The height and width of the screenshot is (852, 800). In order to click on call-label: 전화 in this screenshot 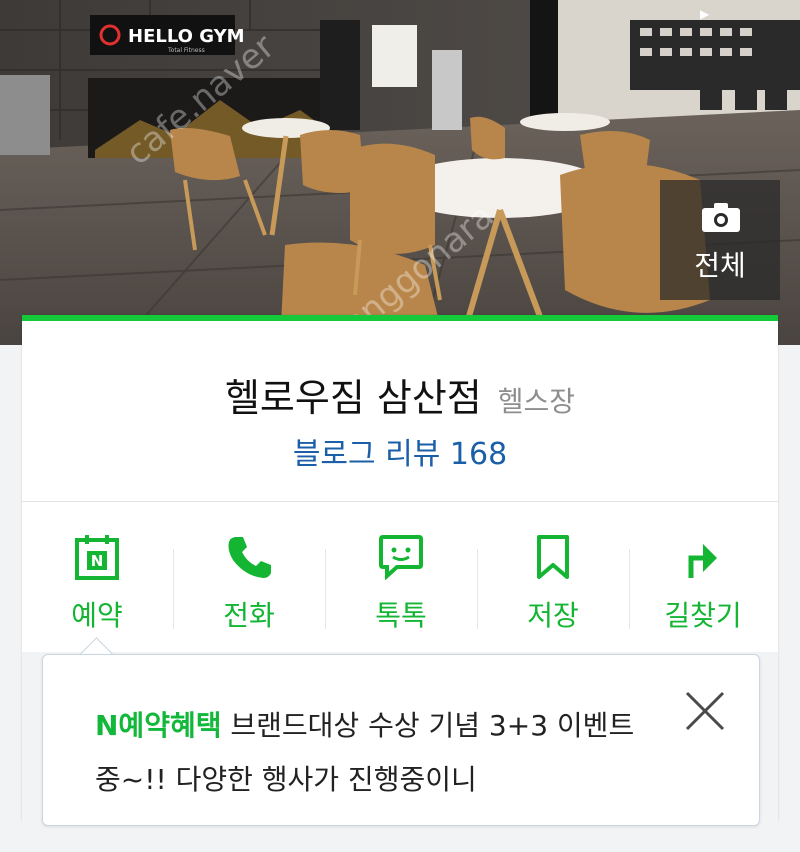, I will do `click(249, 615)`.